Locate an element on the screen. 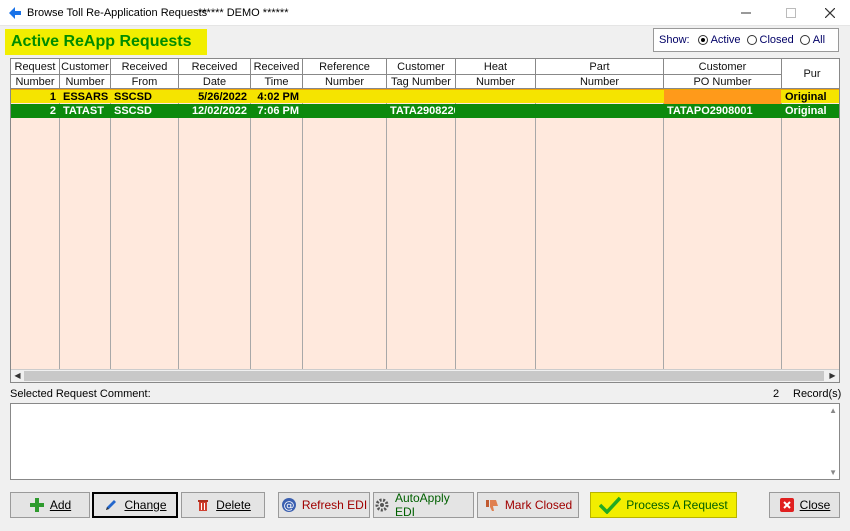 Image resolution: width=850 pixels, height=531 pixels. close-icon is located at coordinates (830, 13).